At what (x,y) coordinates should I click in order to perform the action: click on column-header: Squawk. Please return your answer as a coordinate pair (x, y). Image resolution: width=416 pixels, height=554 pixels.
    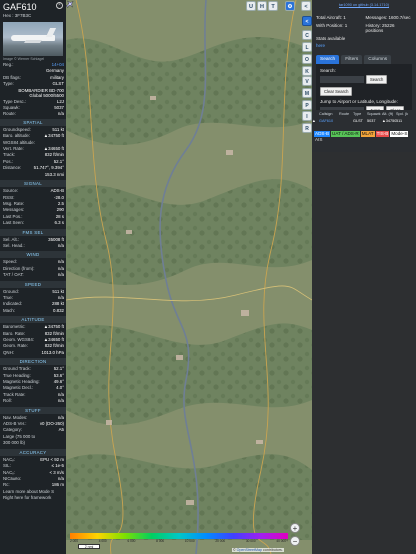
    Looking at the image, I should click on (374, 114).